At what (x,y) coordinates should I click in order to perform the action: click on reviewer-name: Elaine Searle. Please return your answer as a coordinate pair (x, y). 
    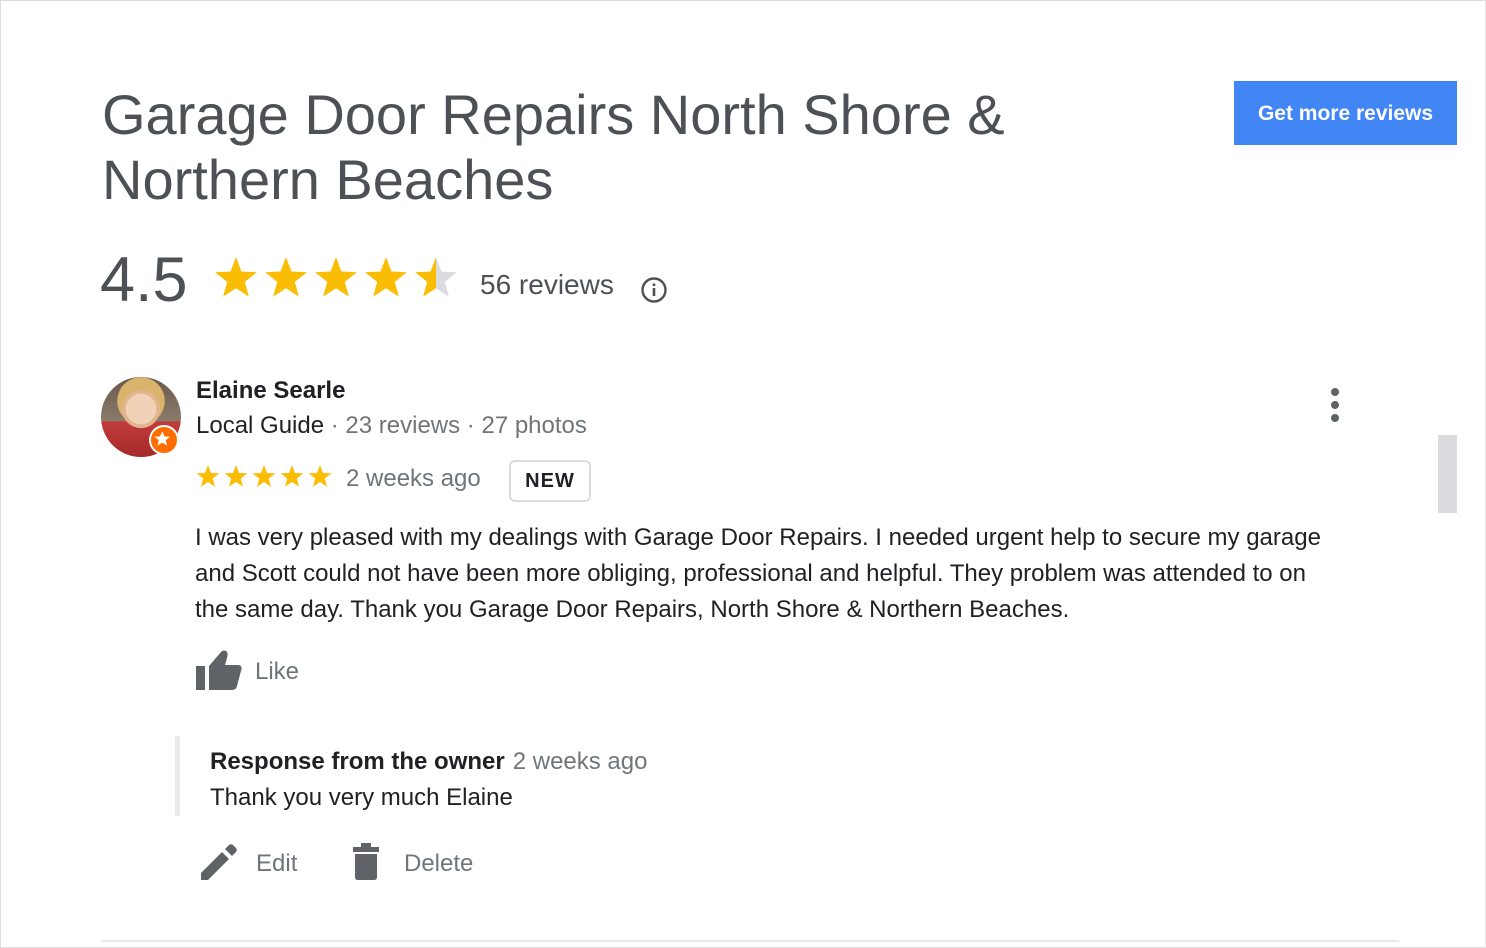
    Looking at the image, I should click on (270, 391).